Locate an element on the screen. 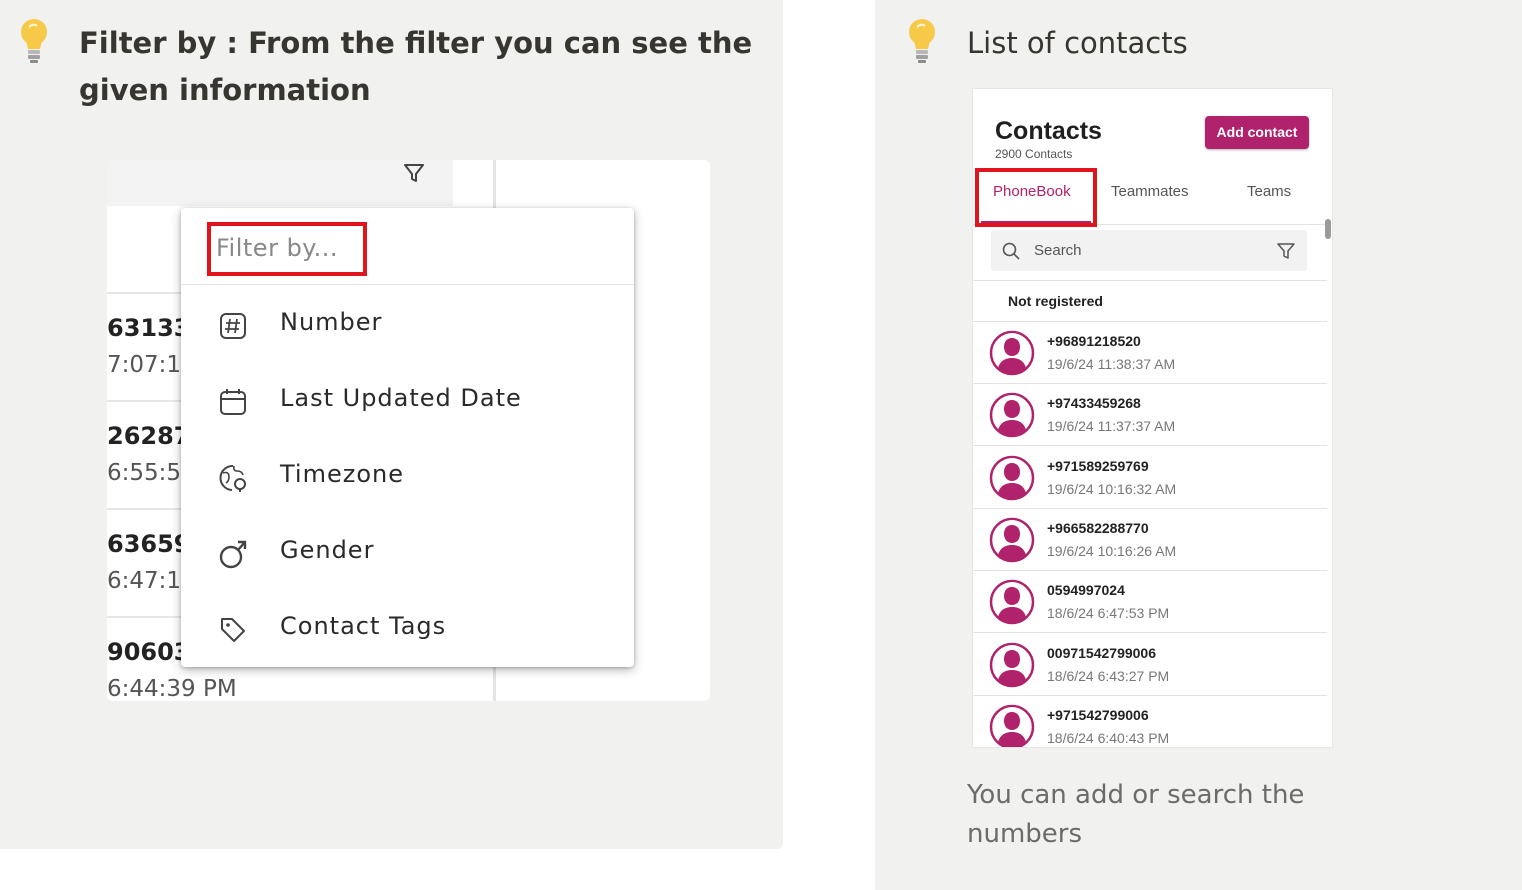 The height and width of the screenshot is (890, 1522). contact-number: +96891218520 is located at coordinates (1094, 341).